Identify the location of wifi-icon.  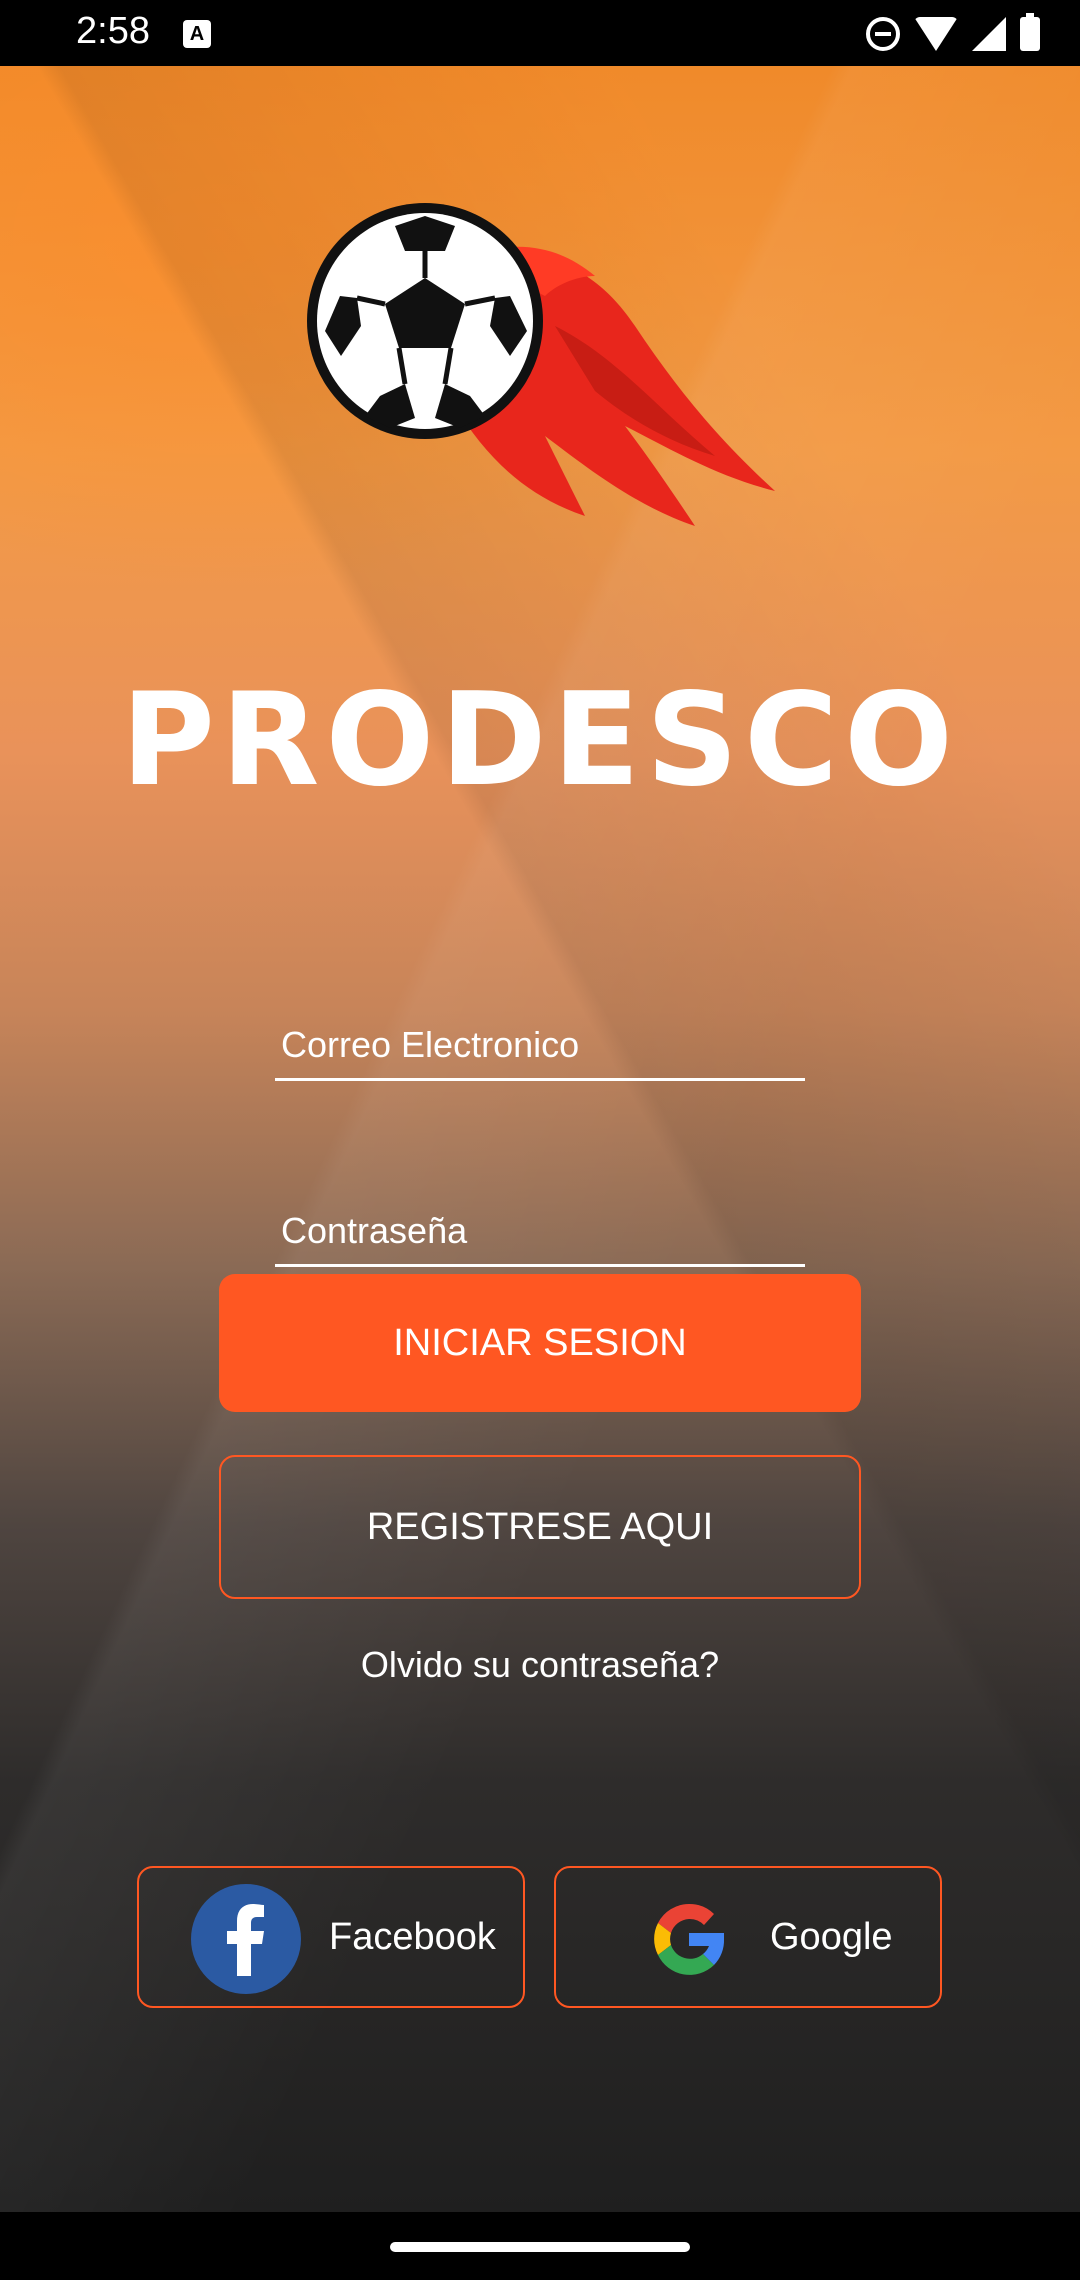
(936, 34).